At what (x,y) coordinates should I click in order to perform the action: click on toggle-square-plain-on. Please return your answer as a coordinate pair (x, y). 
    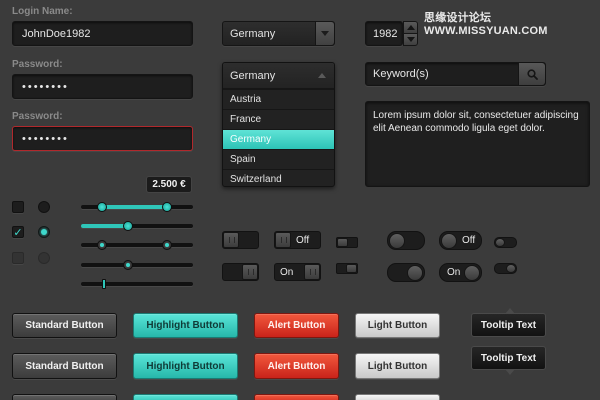
    Looking at the image, I should click on (240, 272).